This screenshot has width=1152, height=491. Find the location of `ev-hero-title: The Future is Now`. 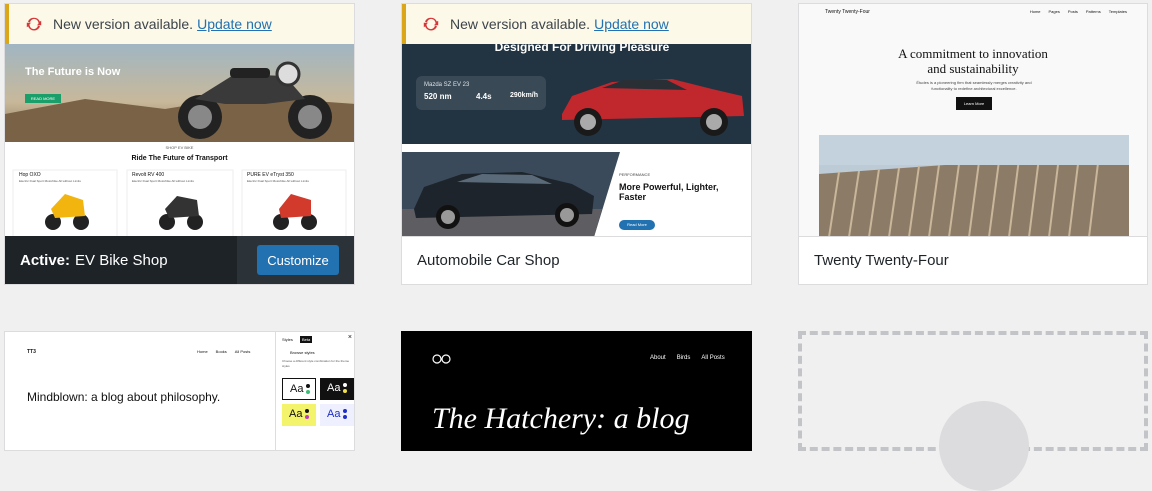

ev-hero-title: The Future is Now is located at coordinates (73, 72).